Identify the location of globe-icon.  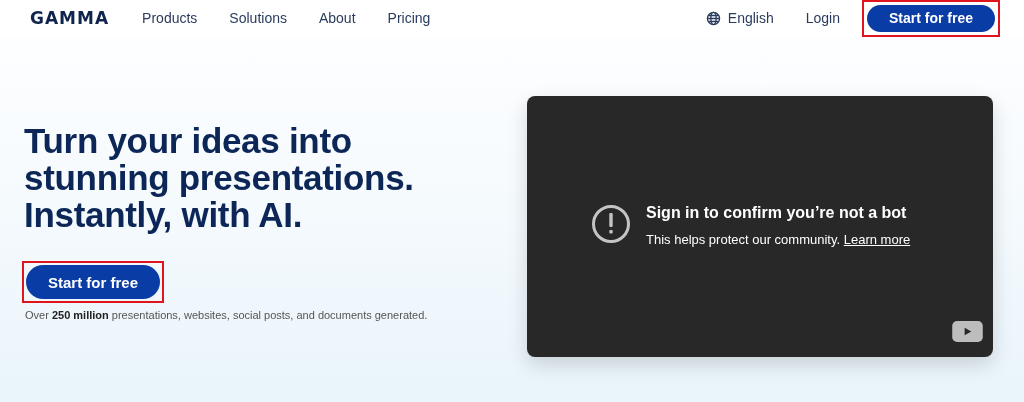
(713, 18).